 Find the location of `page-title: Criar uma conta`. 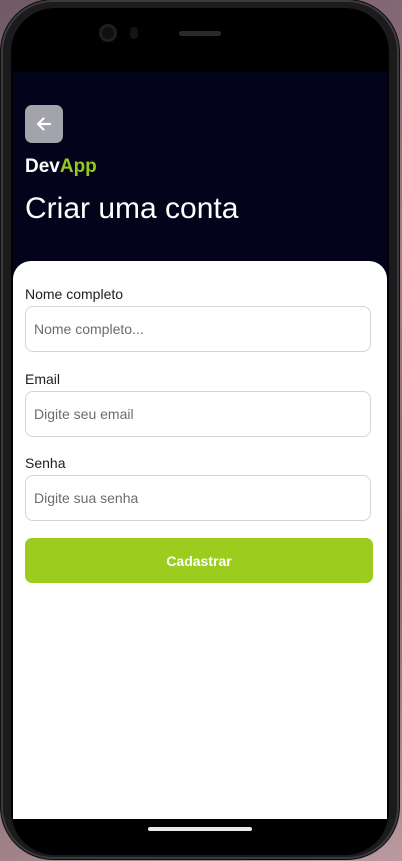

page-title: Criar uma conta is located at coordinates (132, 208).